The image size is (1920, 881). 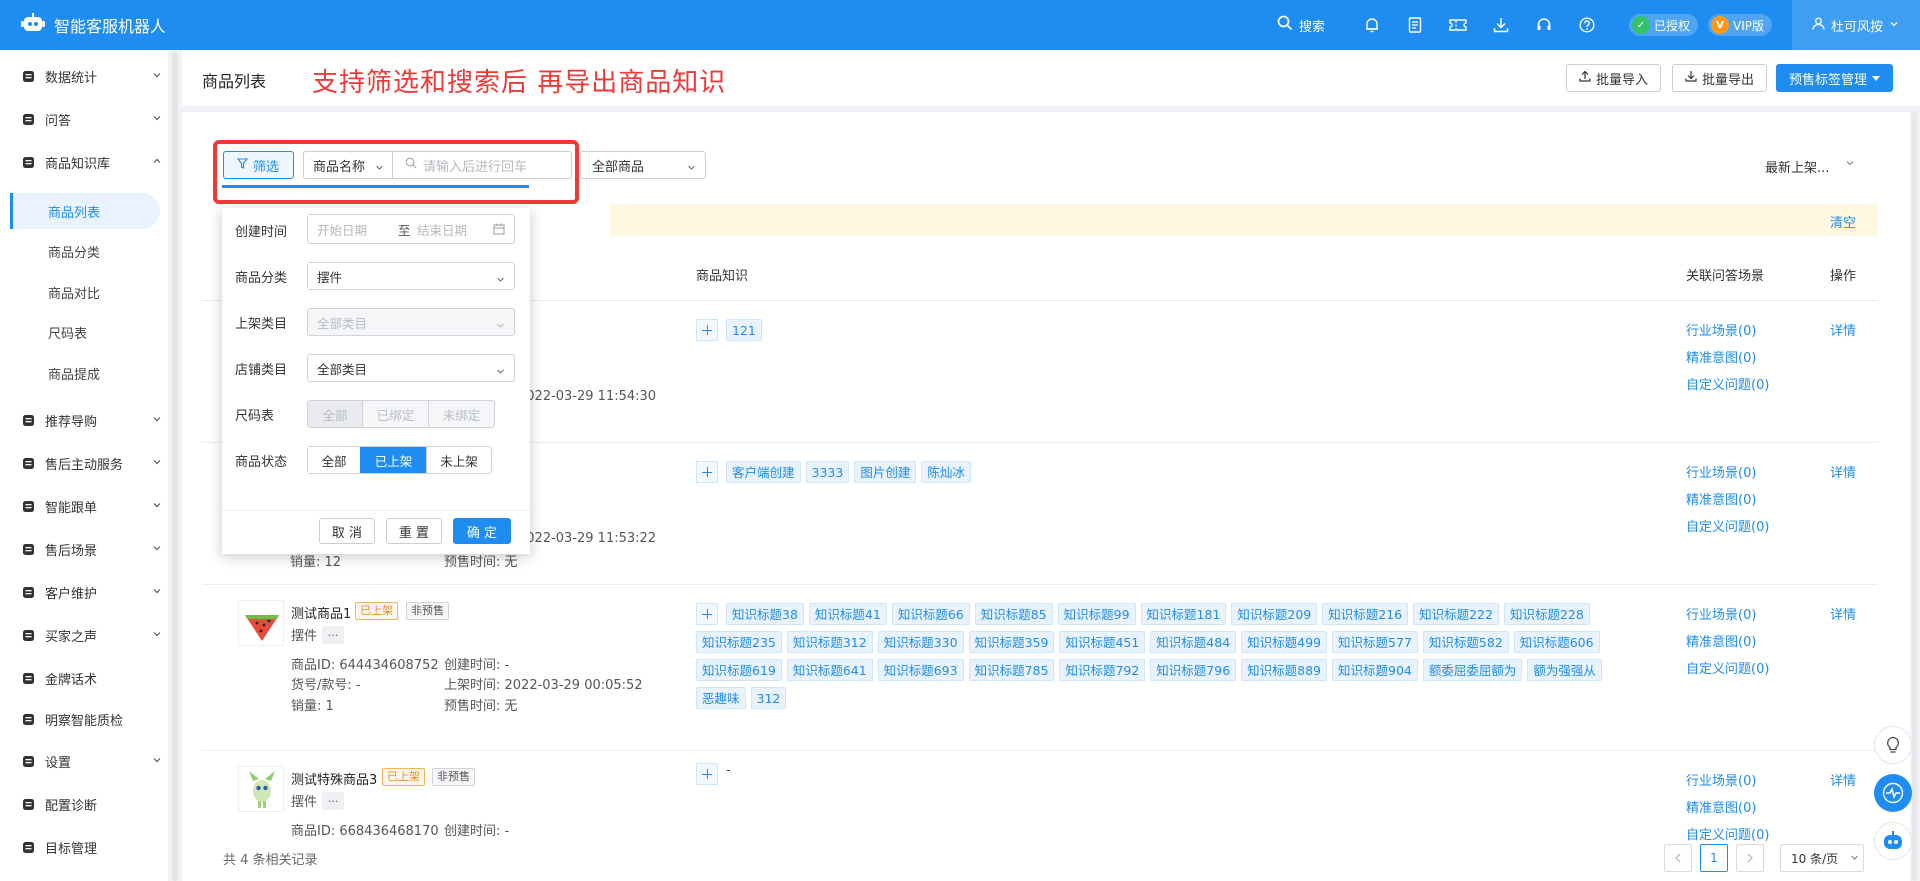 What do you see at coordinates (1835, 78) in the screenshot?
I see `presale-tag-button: 预售标签管理` at bounding box center [1835, 78].